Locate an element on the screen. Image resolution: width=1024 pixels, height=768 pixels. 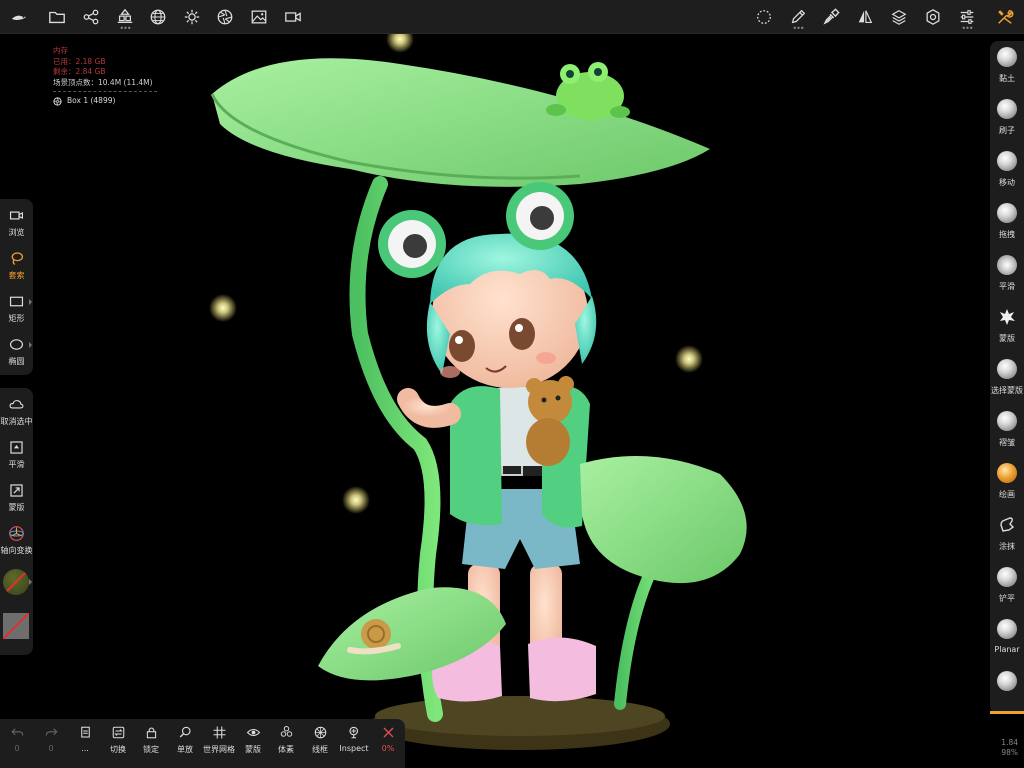
brush-crease: 褶皱 is located at coordinates (1007, 431).